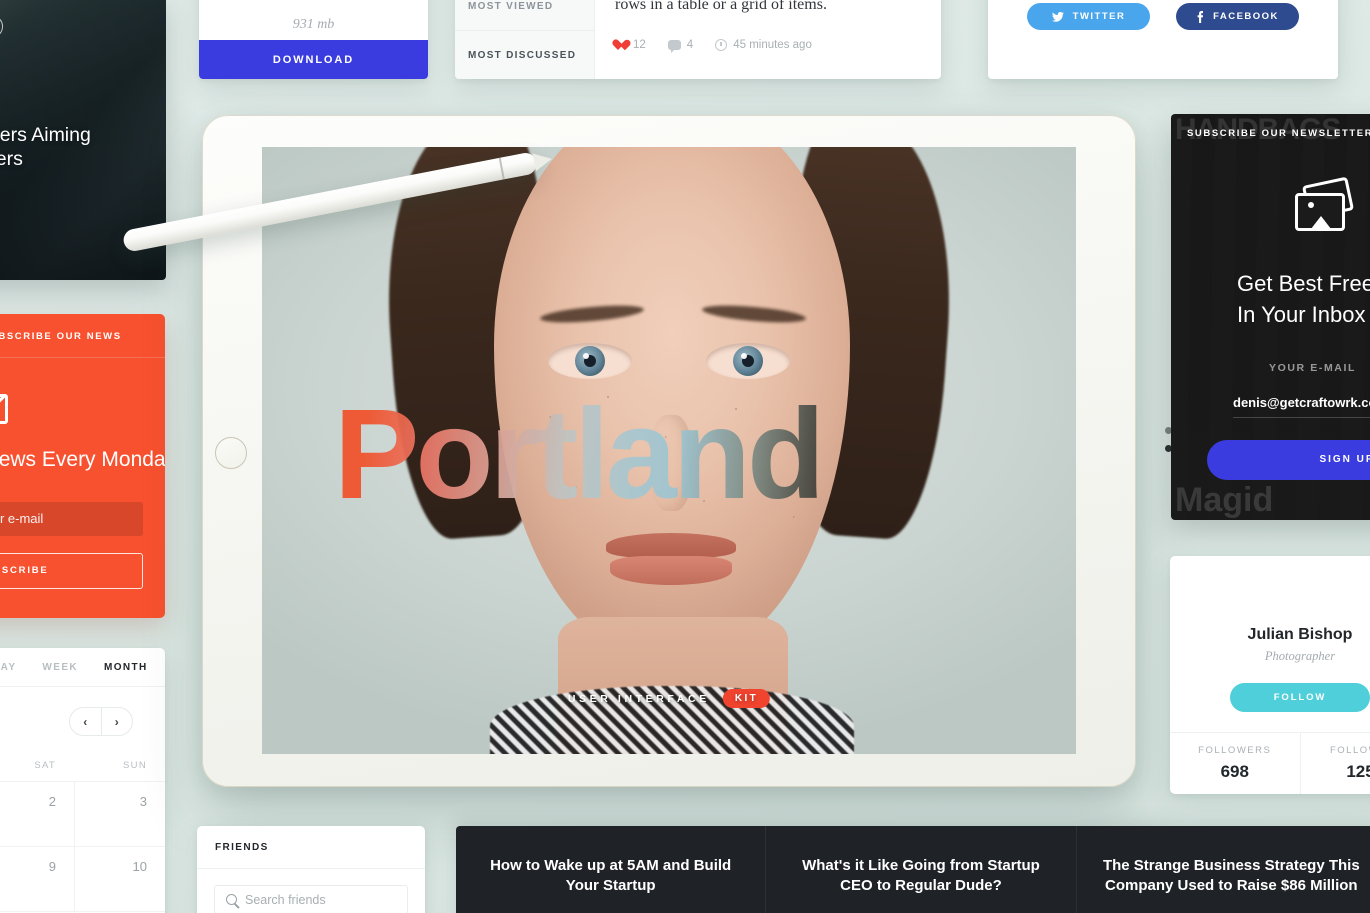  I want to click on news-card-header: SUBSCRIBE OUR NEWS, so click(82, 336).